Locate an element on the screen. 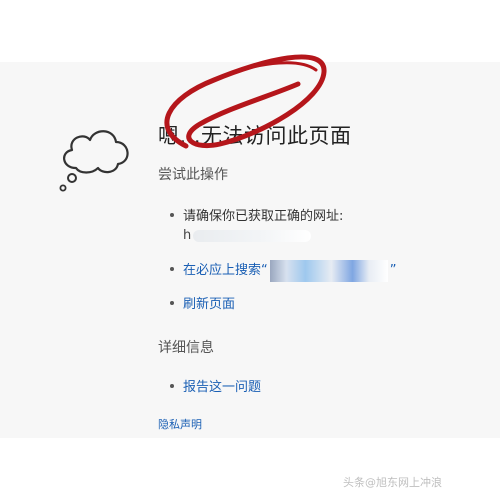 The height and width of the screenshot is (500, 500). list-item-report: 报告这一问题 is located at coordinates (215, 385).